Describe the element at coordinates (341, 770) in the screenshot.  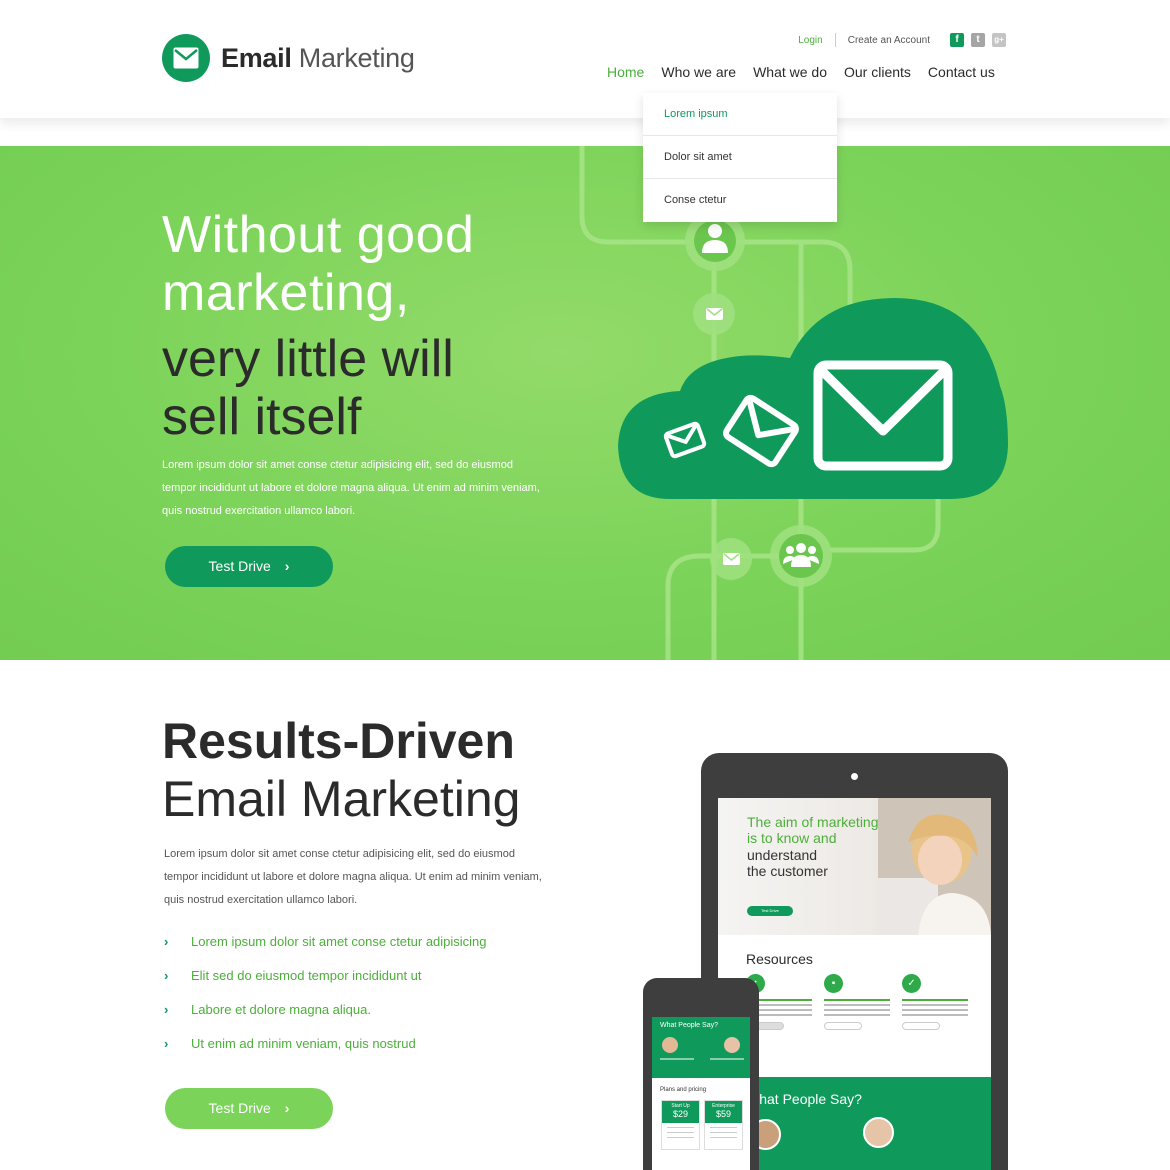
I see `section-title: Results-Driven Email Marketing` at that location.